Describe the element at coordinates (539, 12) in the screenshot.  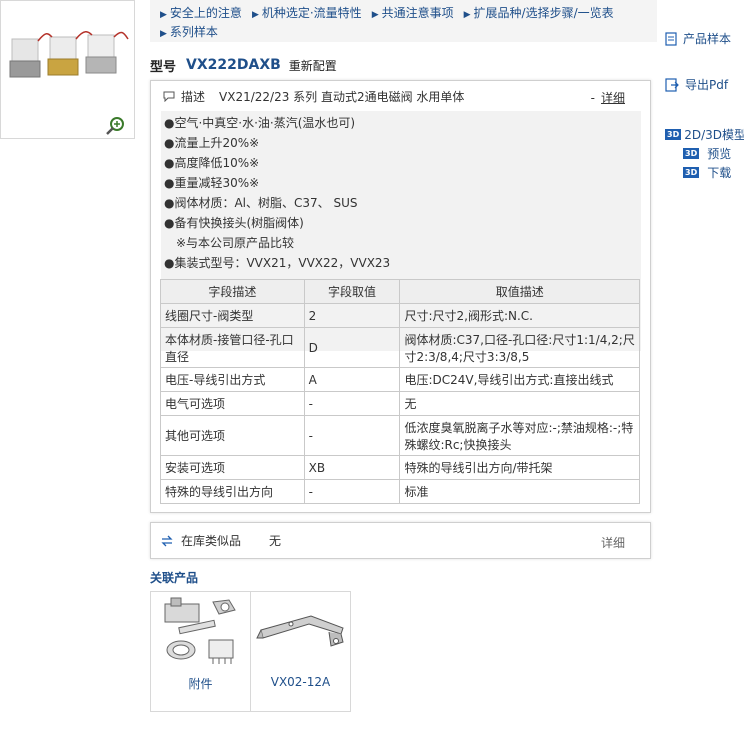
I see `nav-variants: ▶ 扩展品种/选择步骤/一览表` at that location.